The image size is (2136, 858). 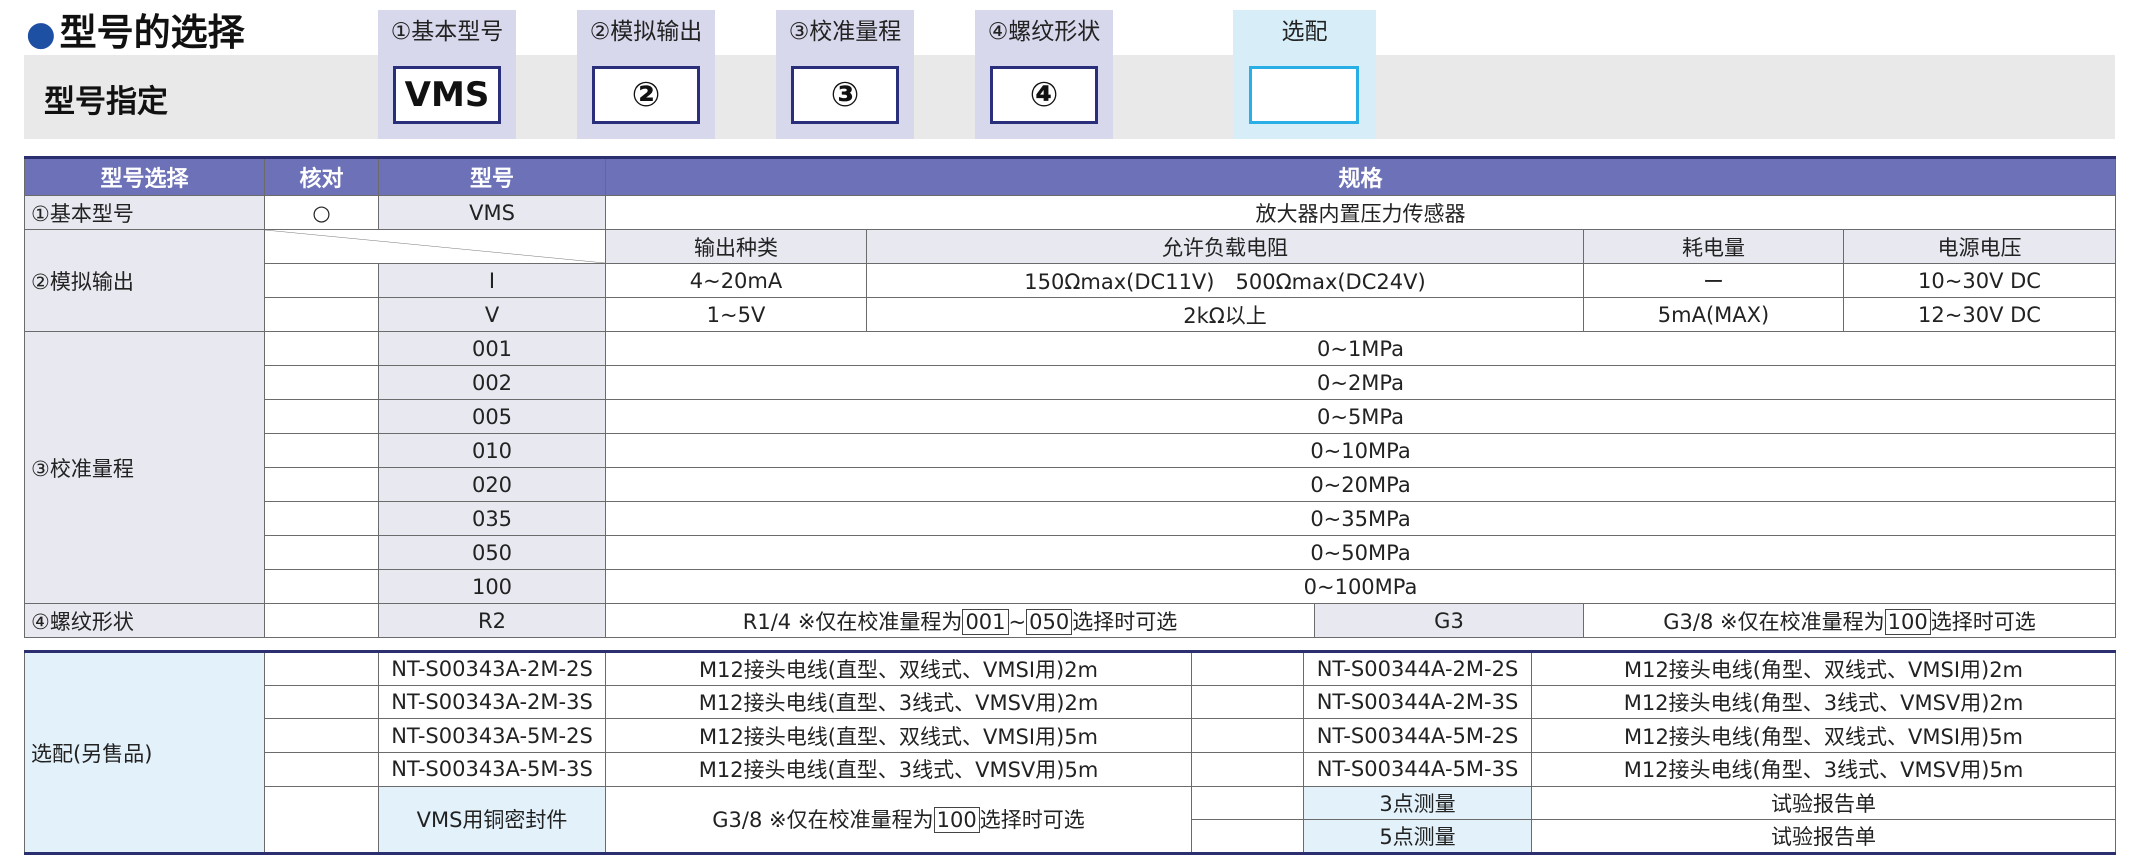 What do you see at coordinates (1823, 769) in the screenshot?
I see `part-desc: M12接头电线(角型、3线式、VMSV用)5m` at bounding box center [1823, 769].